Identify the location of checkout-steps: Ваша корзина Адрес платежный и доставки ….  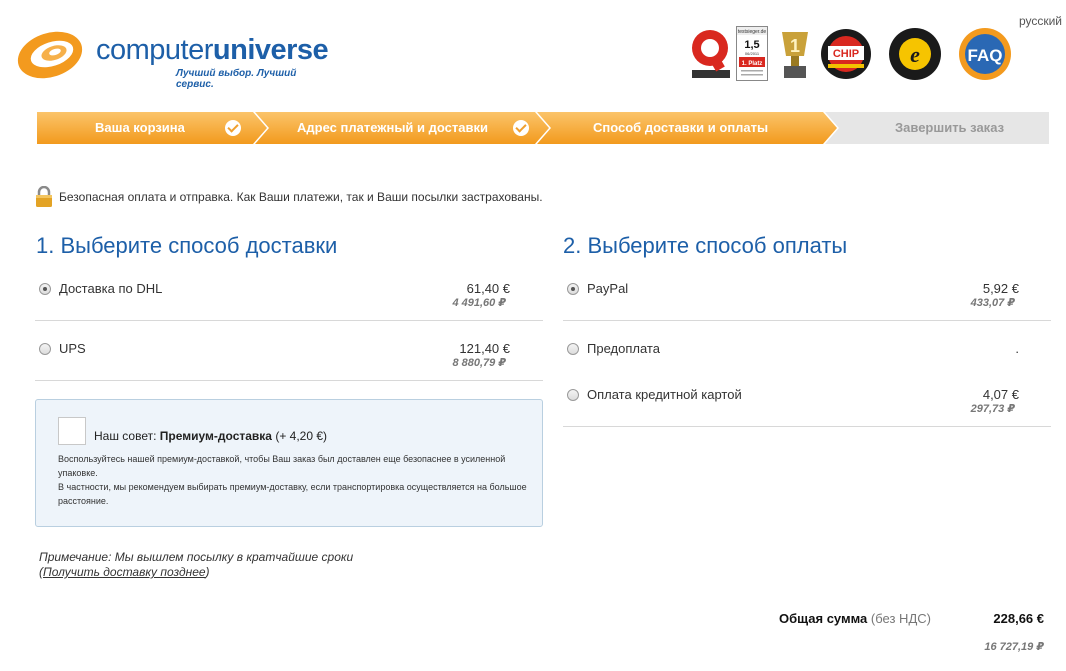
(543, 128).